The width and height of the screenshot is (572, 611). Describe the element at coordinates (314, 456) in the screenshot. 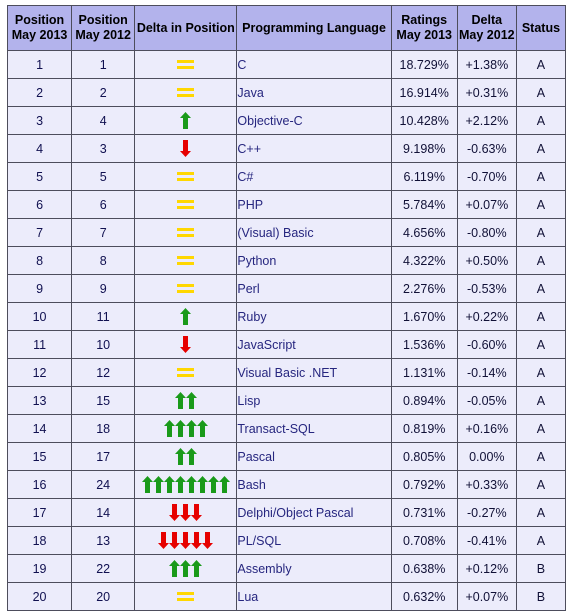

I see `cell-language: Pascal` at that location.